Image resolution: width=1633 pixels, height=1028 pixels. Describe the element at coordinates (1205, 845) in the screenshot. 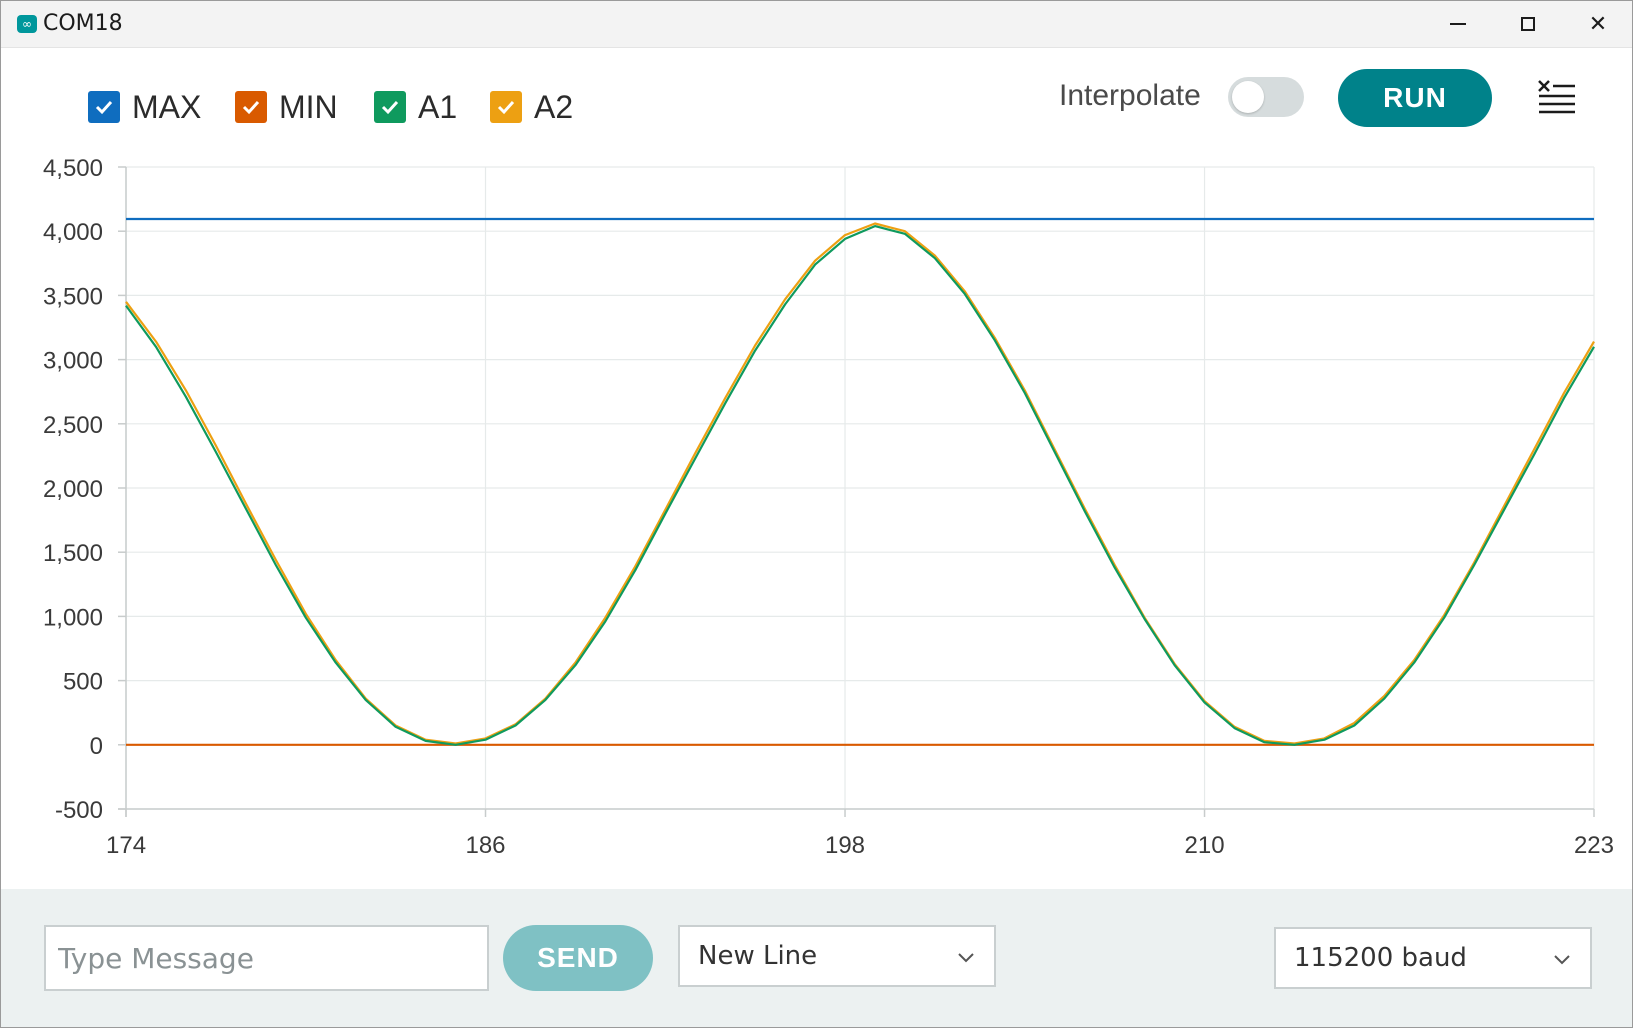

I see `x-tick-label: 210` at that location.